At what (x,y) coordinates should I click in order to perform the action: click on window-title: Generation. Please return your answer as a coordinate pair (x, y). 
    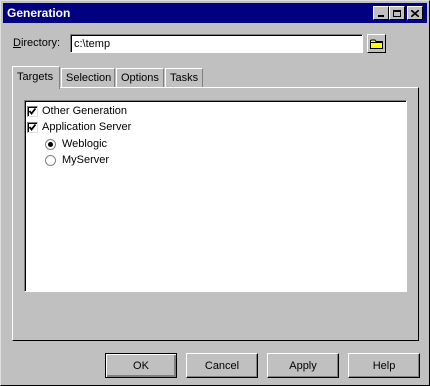
    Looking at the image, I should click on (39, 13).